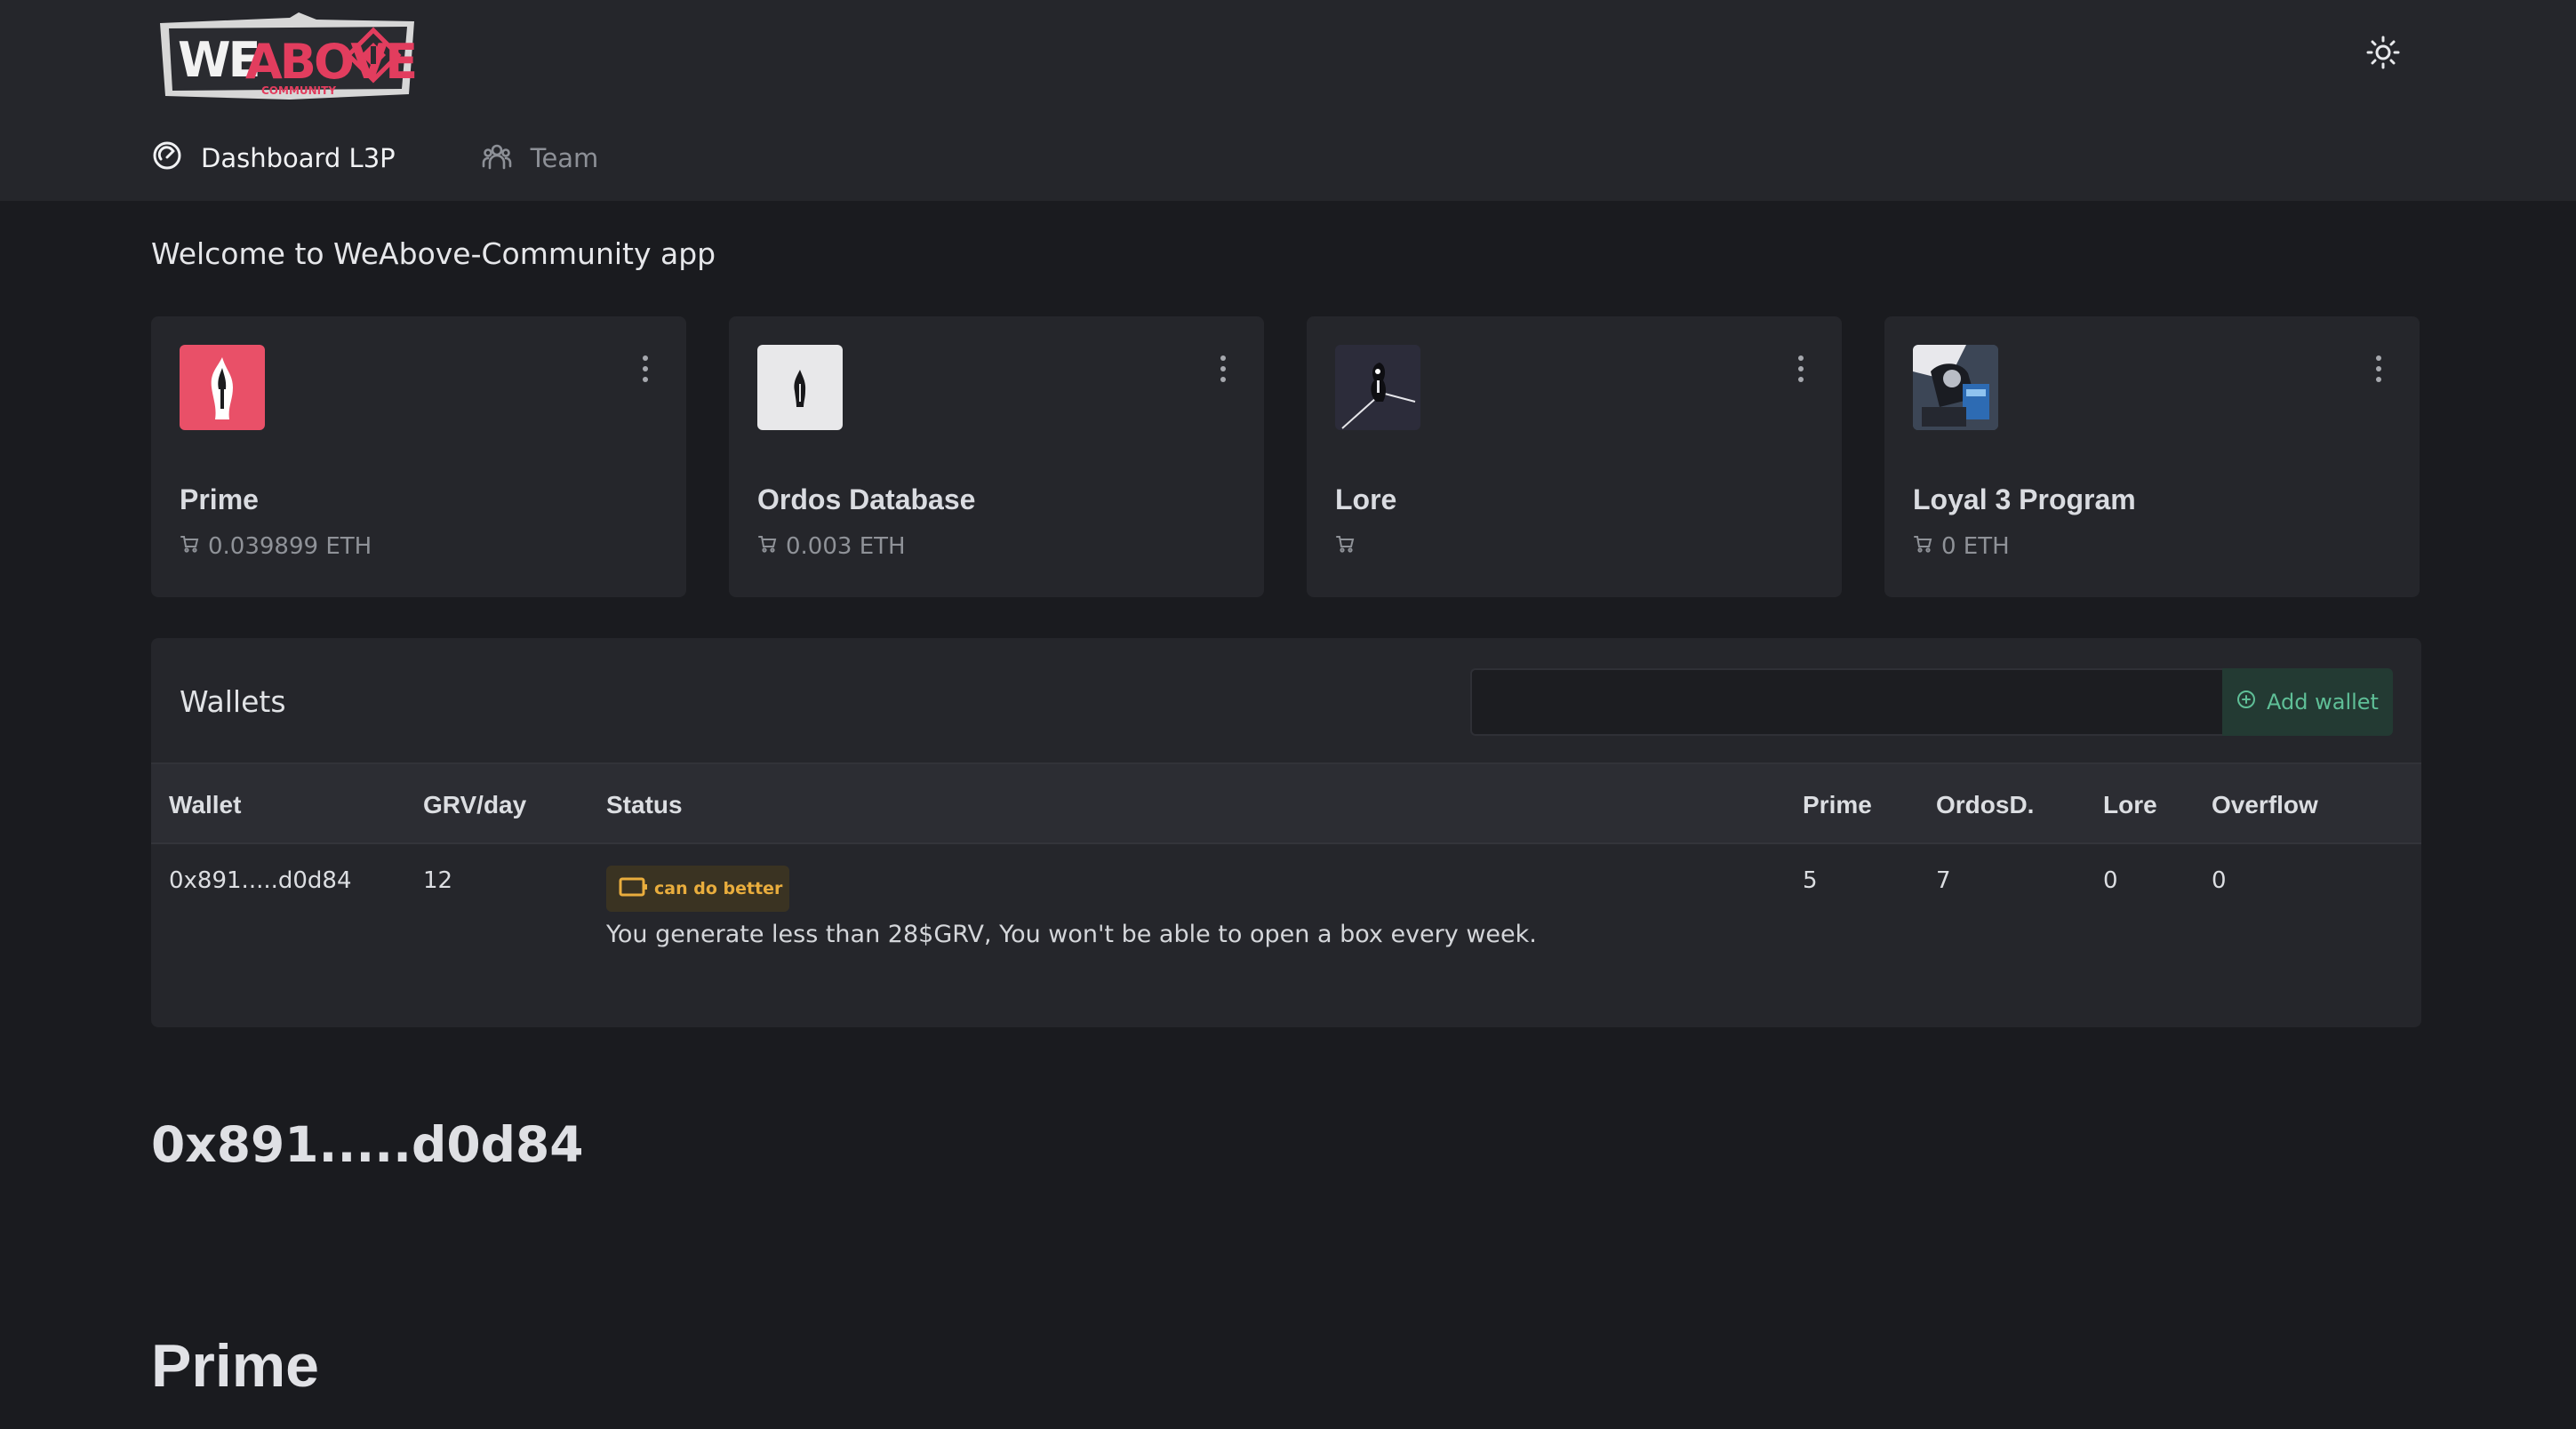 This screenshot has width=2576, height=1429. I want to click on wallet-address-heading: 0x891.....d0d84, so click(367, 1144).